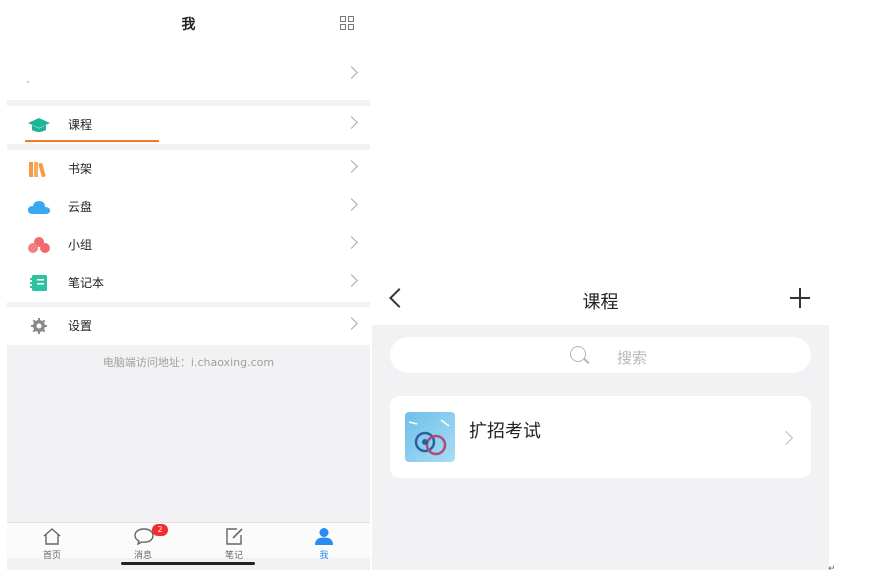 This screenshot has height=584, width=877. I want to click on home-indicator, so click(188, 563).